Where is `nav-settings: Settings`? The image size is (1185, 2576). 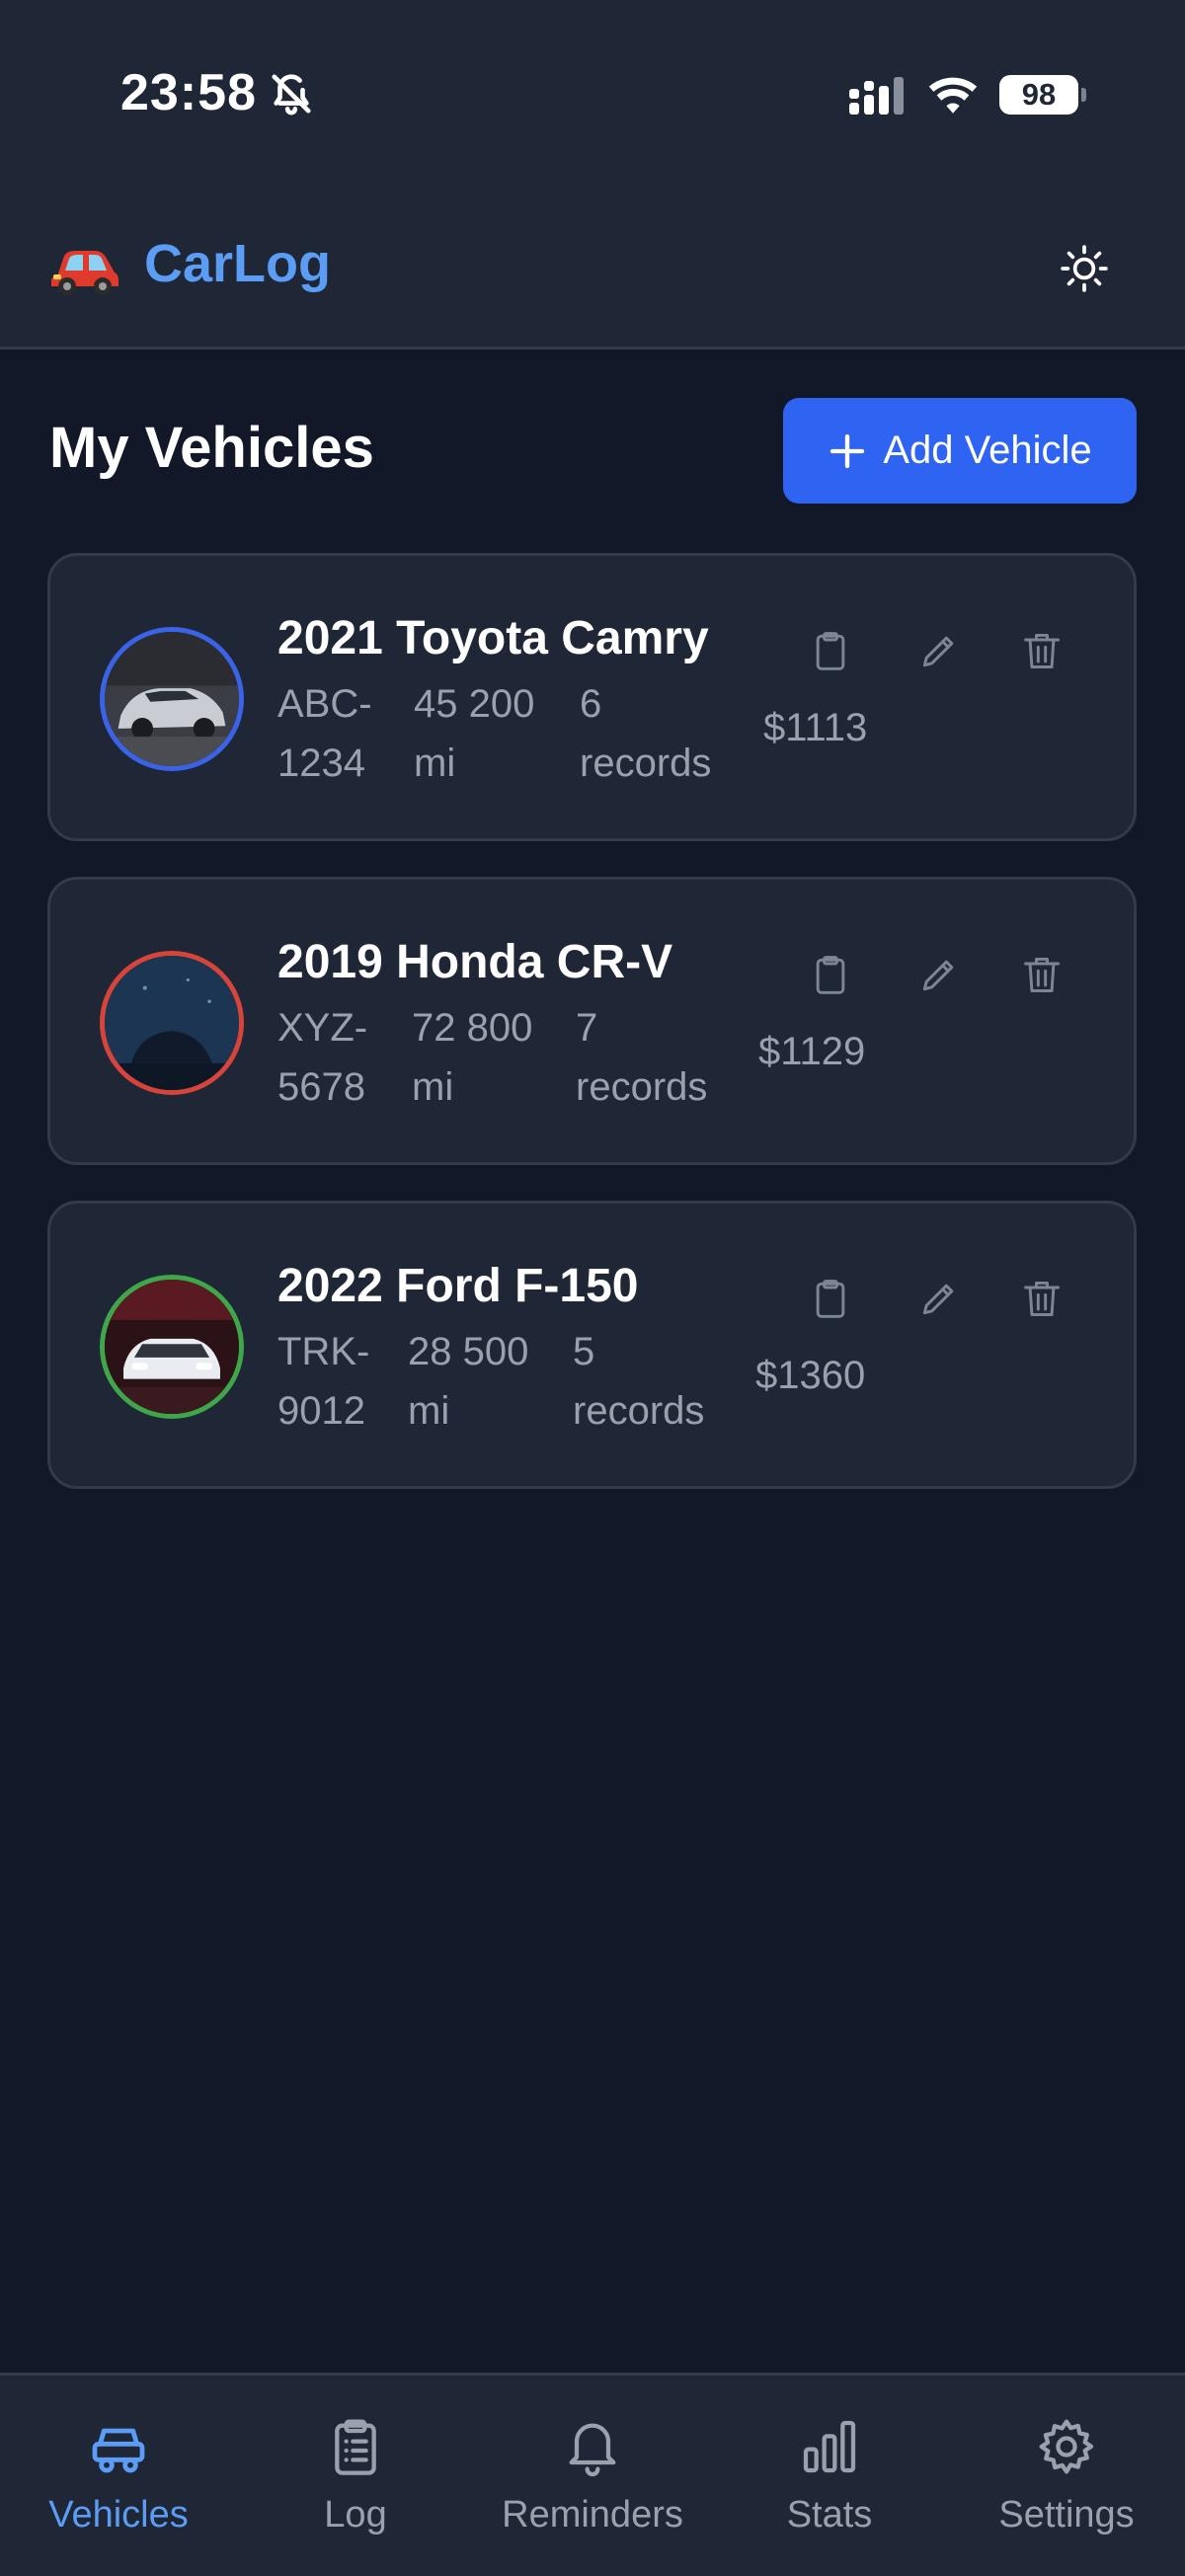
nav-settings: Settings is located at coordinates (1066, 2476).